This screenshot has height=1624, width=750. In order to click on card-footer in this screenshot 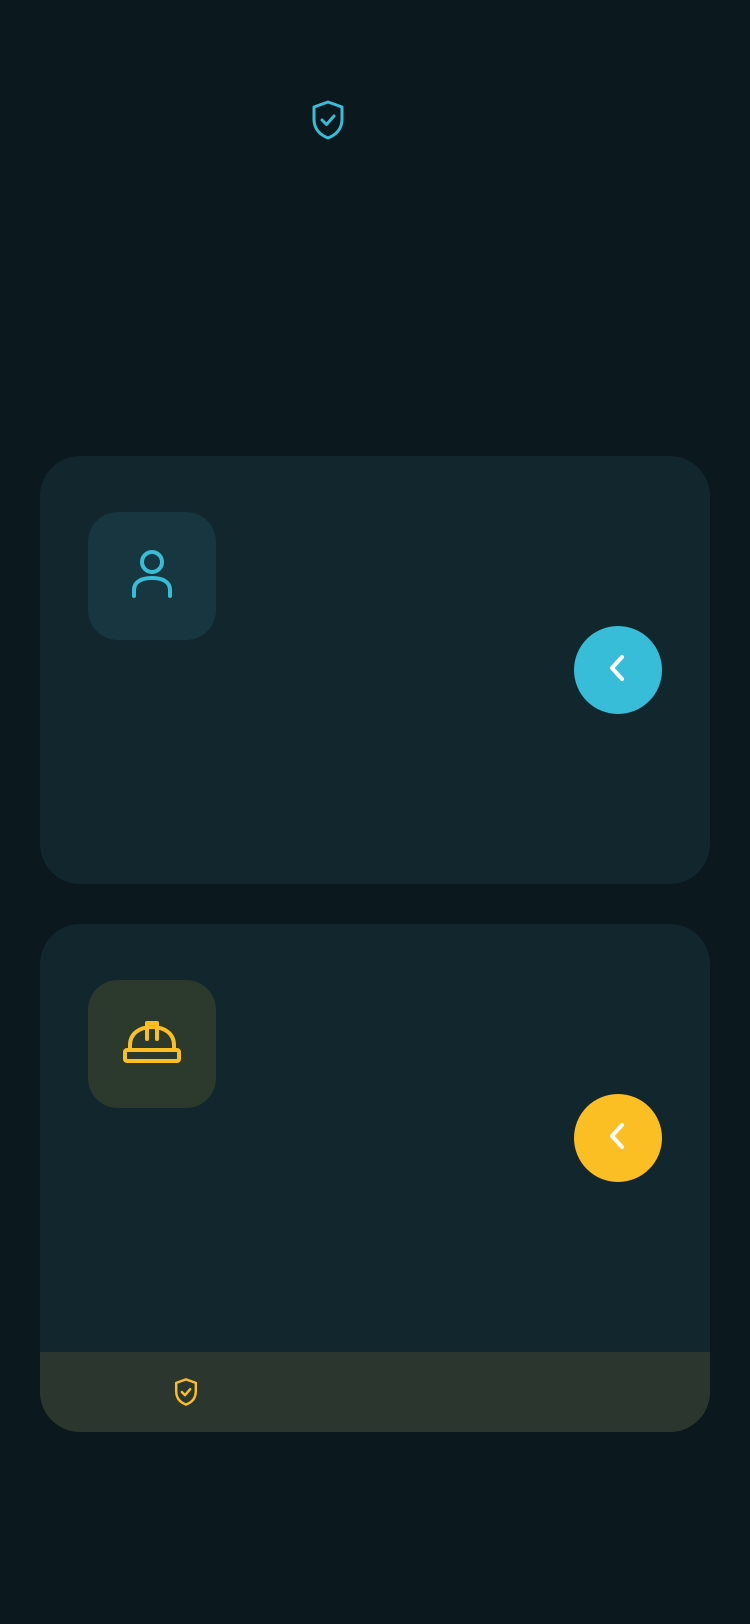, I will do `click(375, 1392)`.